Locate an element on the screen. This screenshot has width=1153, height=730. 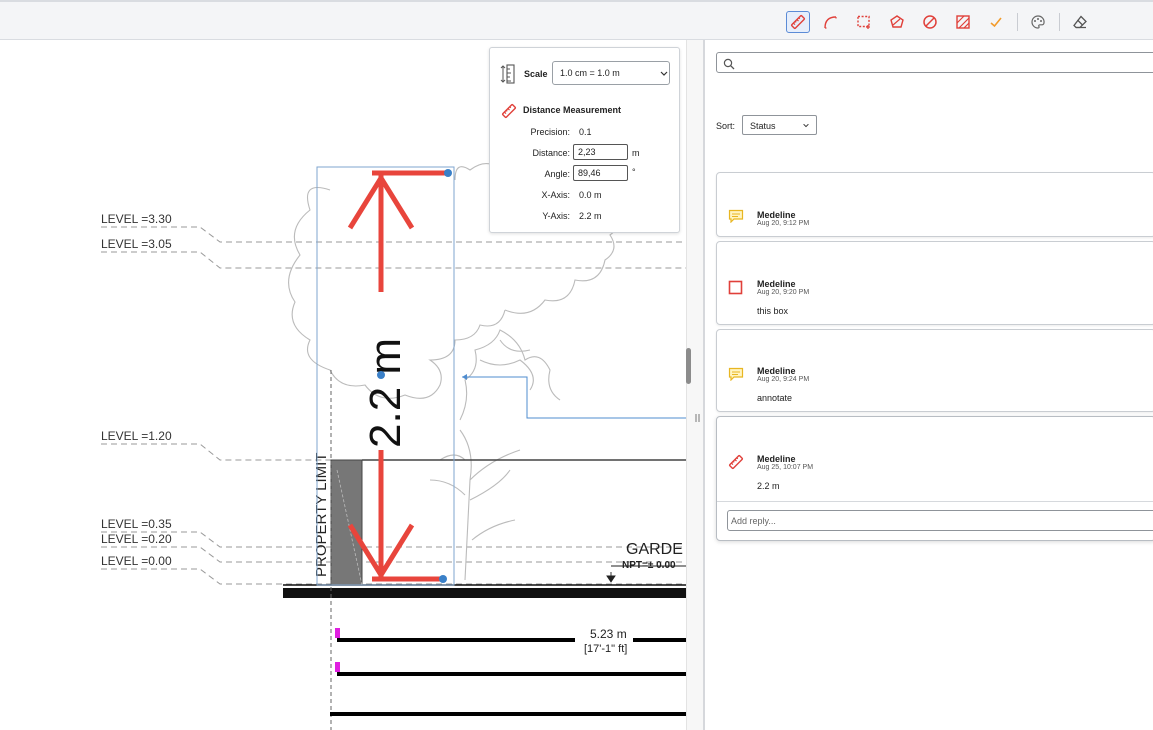
garden-label: GARDE is located at coordinates (654, 549).